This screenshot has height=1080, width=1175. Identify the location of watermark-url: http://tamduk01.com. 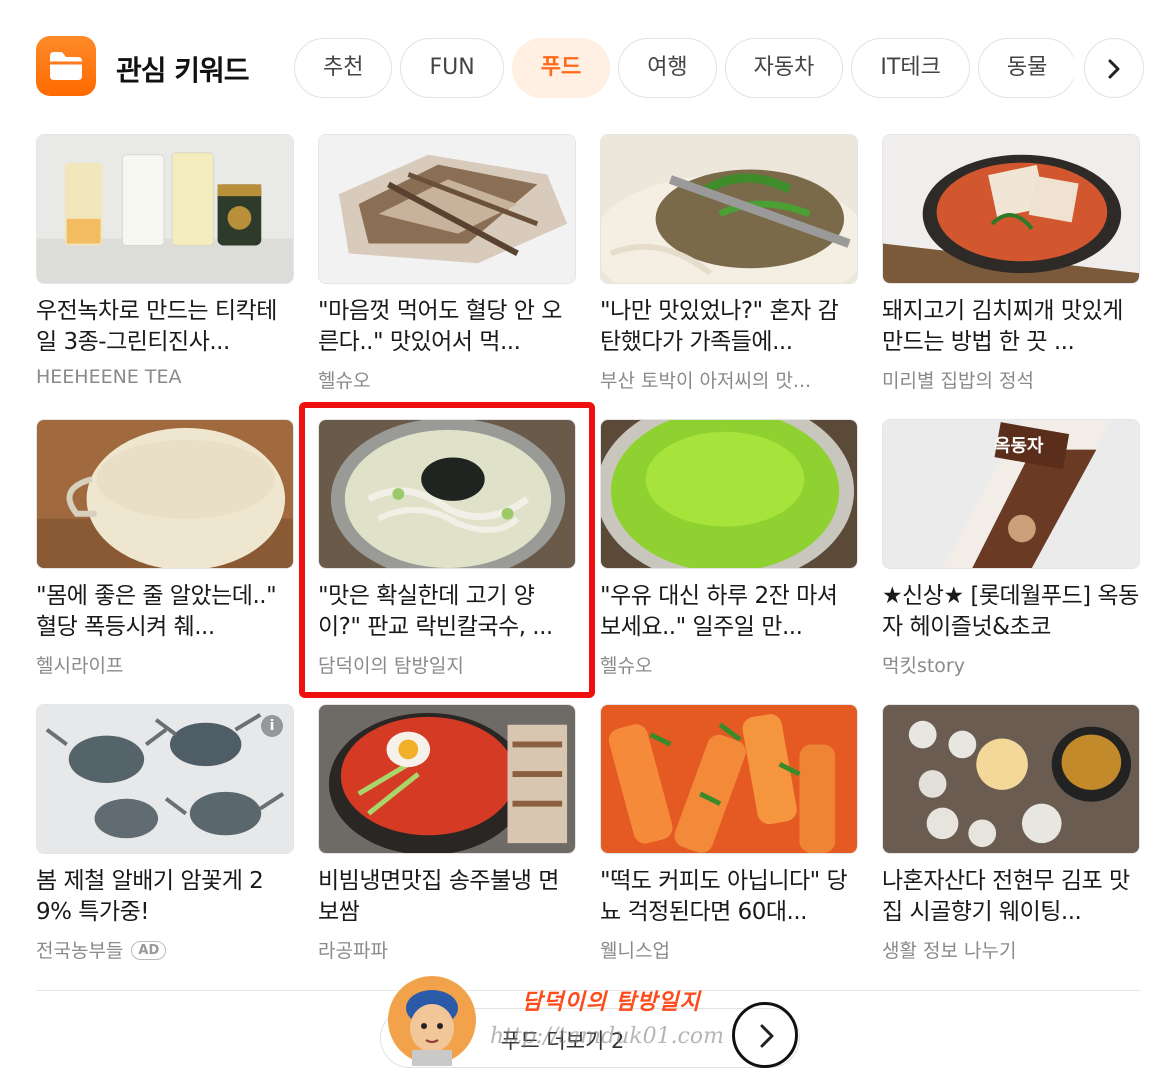
(607, 1036).